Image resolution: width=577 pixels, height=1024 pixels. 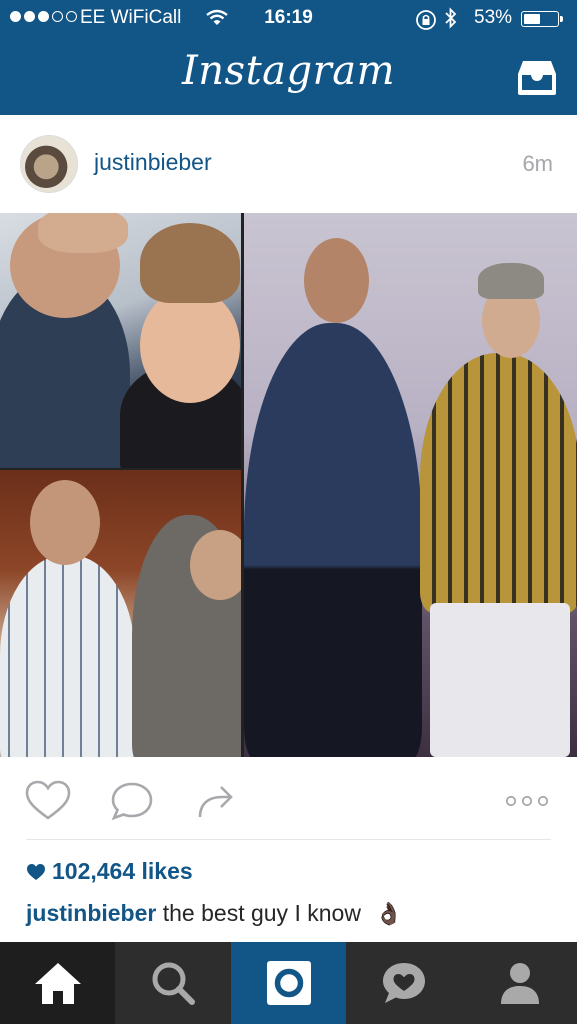 I want to click on tab-profile, so click(x=519, y=983).